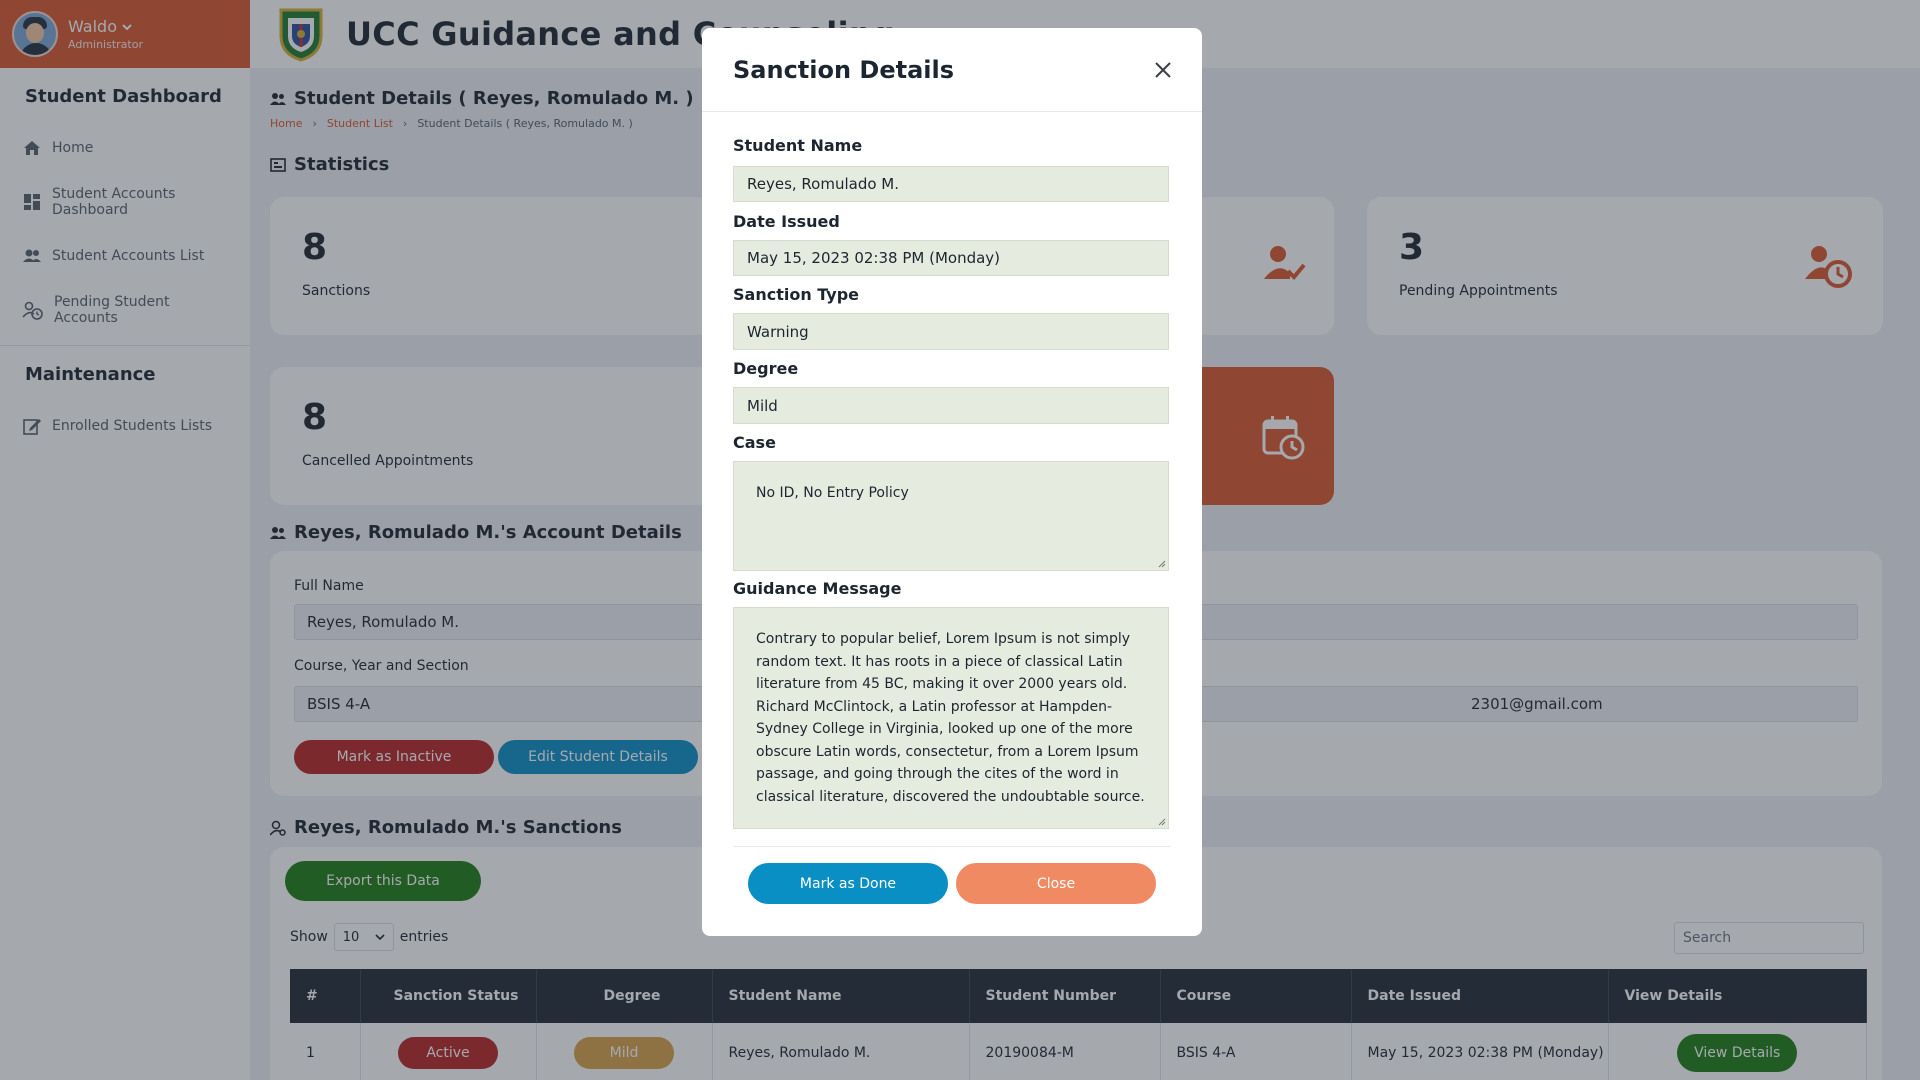 This screenshot has height=1080, width=1920. What do you see at coordinates (832, 493) in the screenshot?
I see `case-text: No ID, No Entry Policy` at bounding box center [832, 493].